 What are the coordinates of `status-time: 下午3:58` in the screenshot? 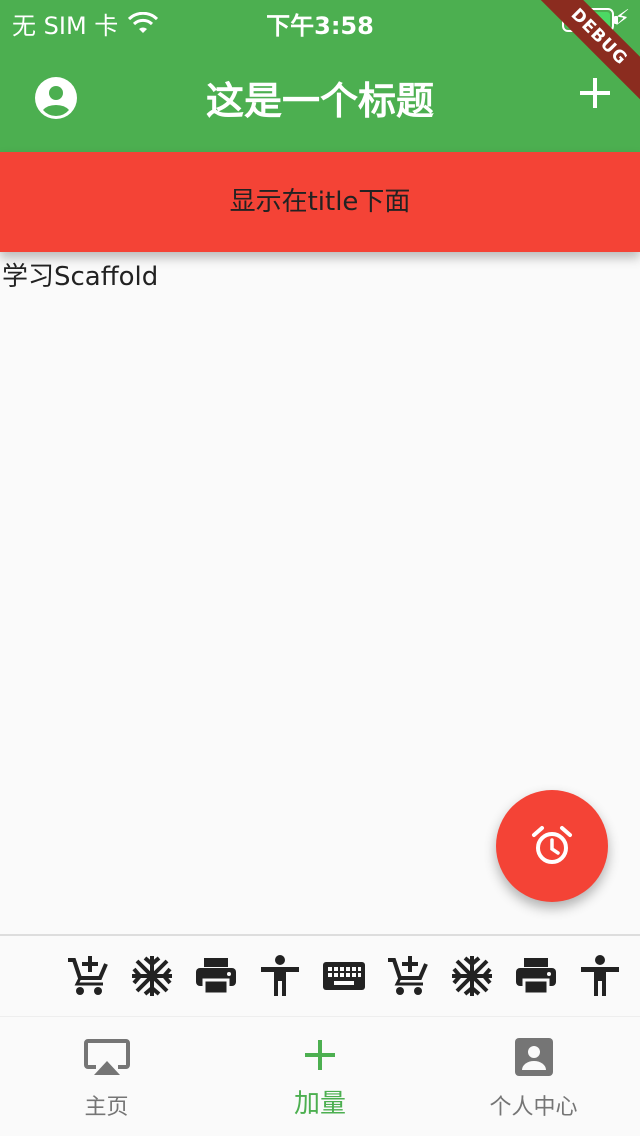 It's located at (320, 26).